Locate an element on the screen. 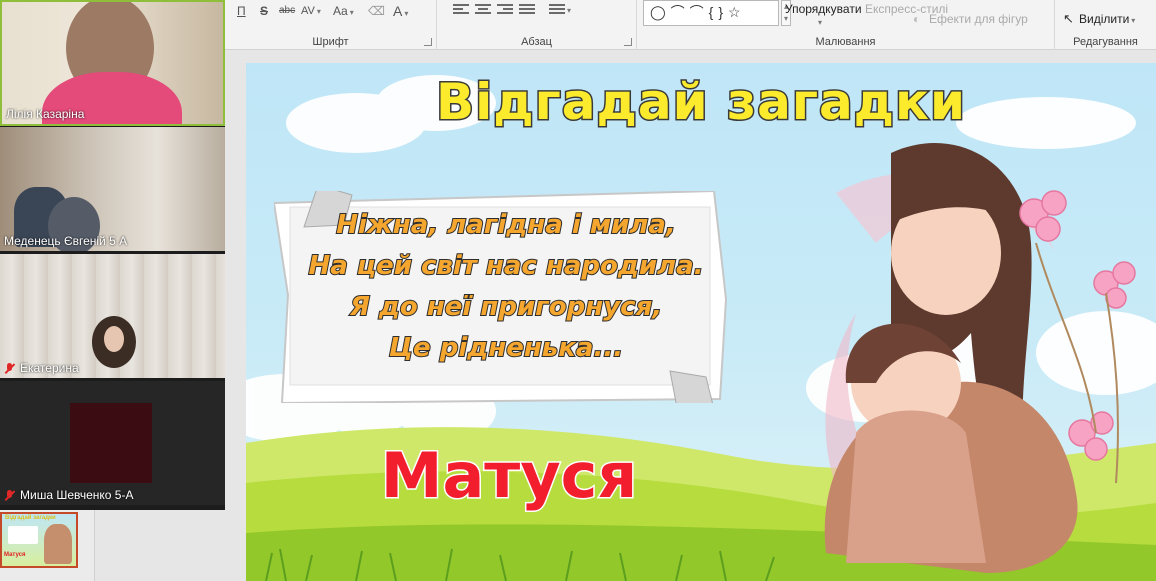  poem-line-1: Ніжна, лагідна і мила, is located at coordinates (506, 225).